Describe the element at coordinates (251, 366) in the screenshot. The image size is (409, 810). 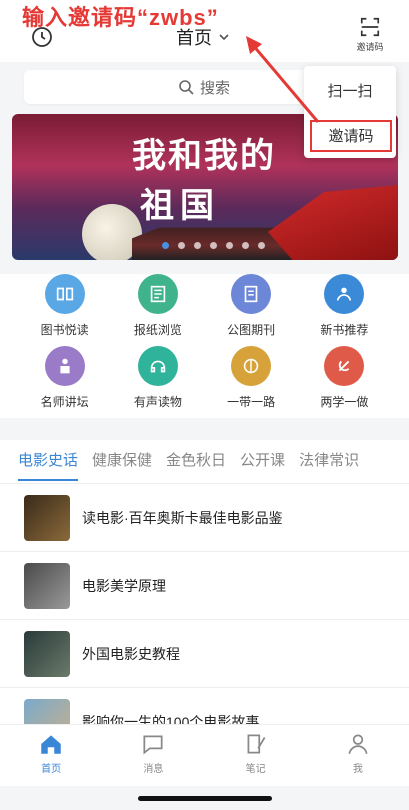
I see `belt-road-icon` at that location.